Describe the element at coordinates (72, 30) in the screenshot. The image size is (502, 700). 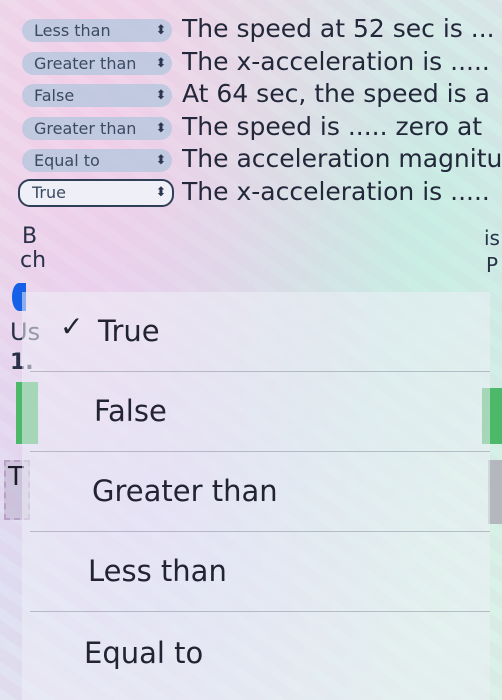
I see `select-value: Less than` at that location.